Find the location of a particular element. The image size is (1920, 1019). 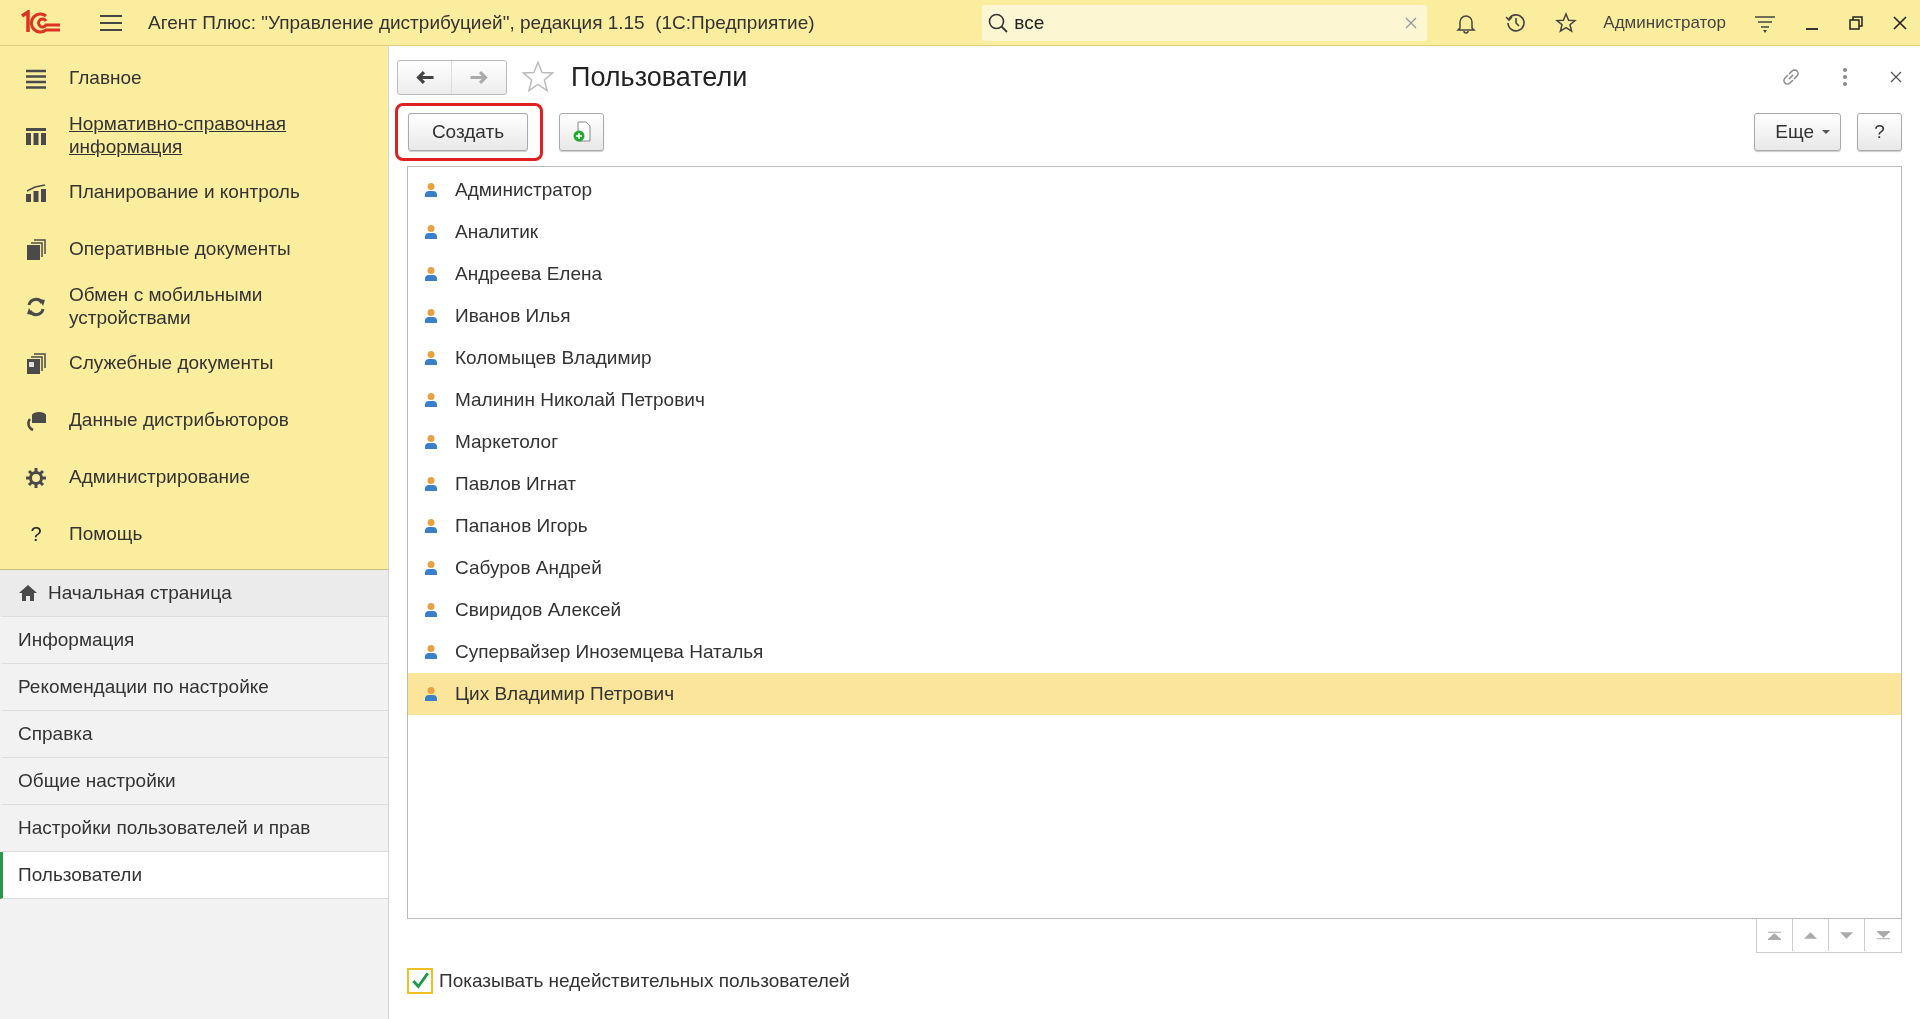

caret-icon is located at coordinates (1826, 132).